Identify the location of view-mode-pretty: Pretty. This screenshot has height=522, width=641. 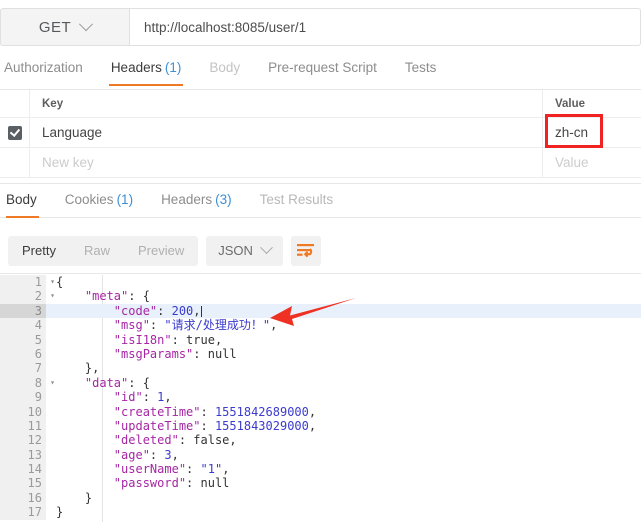
(39, 251).